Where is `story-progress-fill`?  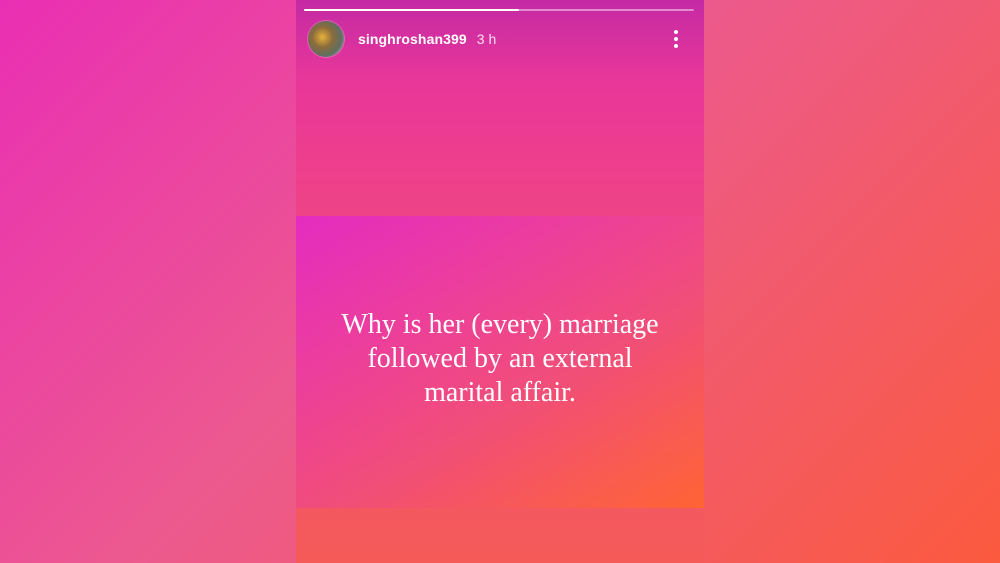 story-progress-fill is located at coordinates (411, 10).